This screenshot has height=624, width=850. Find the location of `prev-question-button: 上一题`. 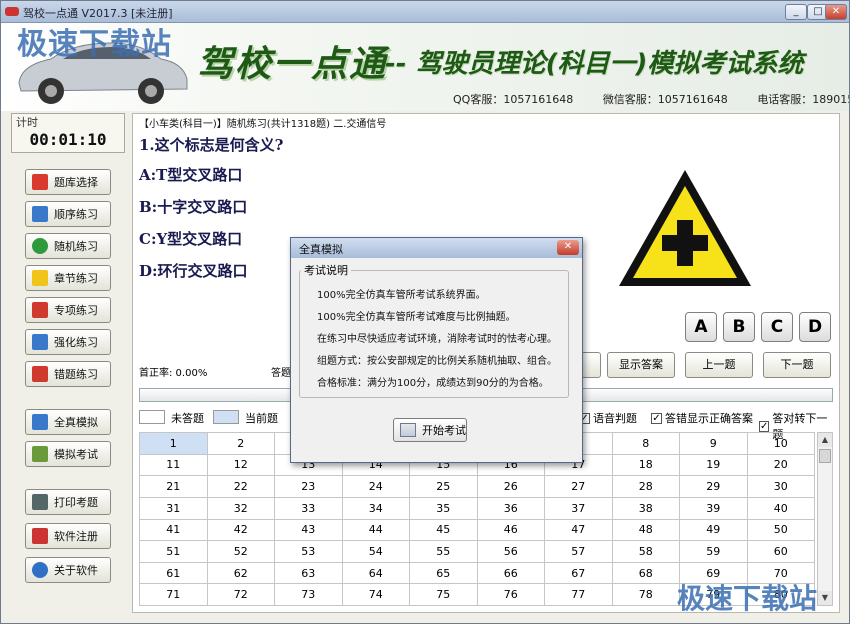

prev-question-button: 上一题 is located at coordinates (719, 365).